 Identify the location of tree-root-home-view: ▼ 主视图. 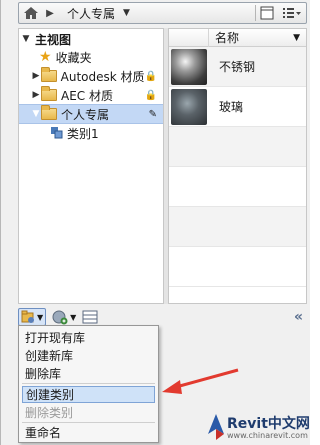
(91, 39).